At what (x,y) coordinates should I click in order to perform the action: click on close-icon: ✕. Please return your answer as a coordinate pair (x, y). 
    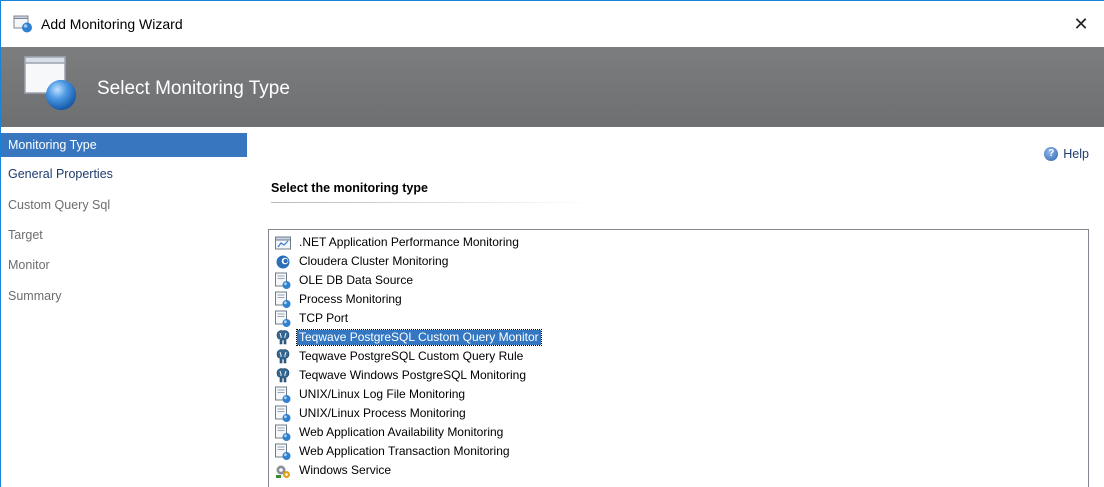
    Looking at the image, I should click on (1081, 23).